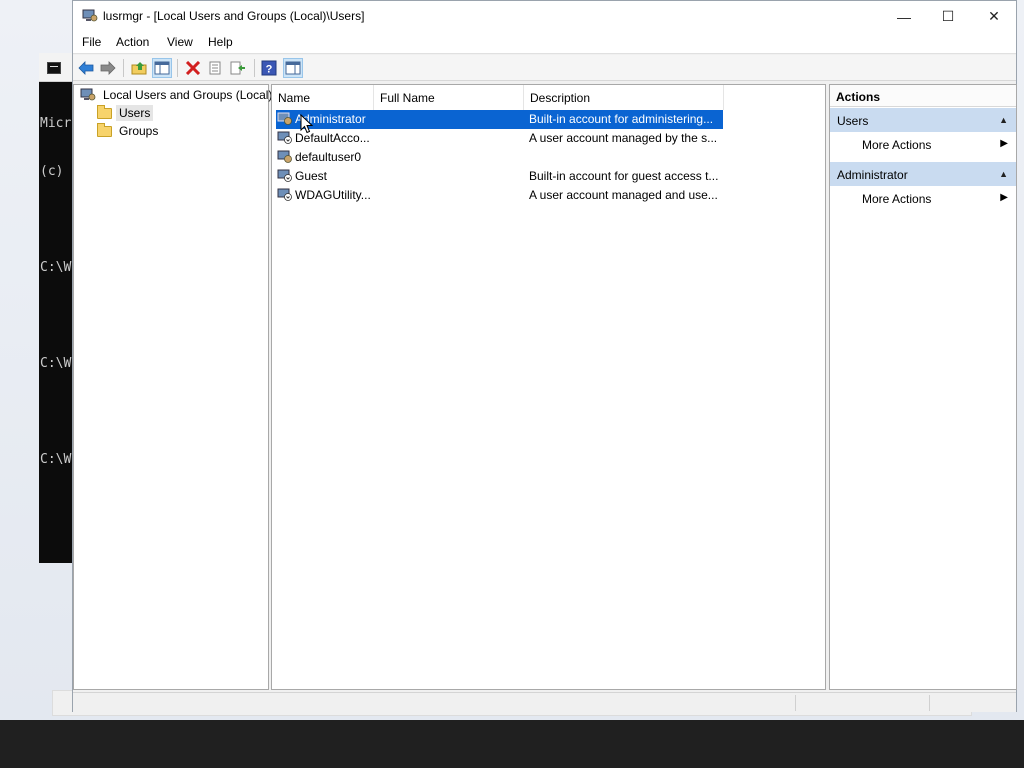 The width and height of the screenshot is (1024, 768). I want to click on back-arrow-icon, so click(86, 68).